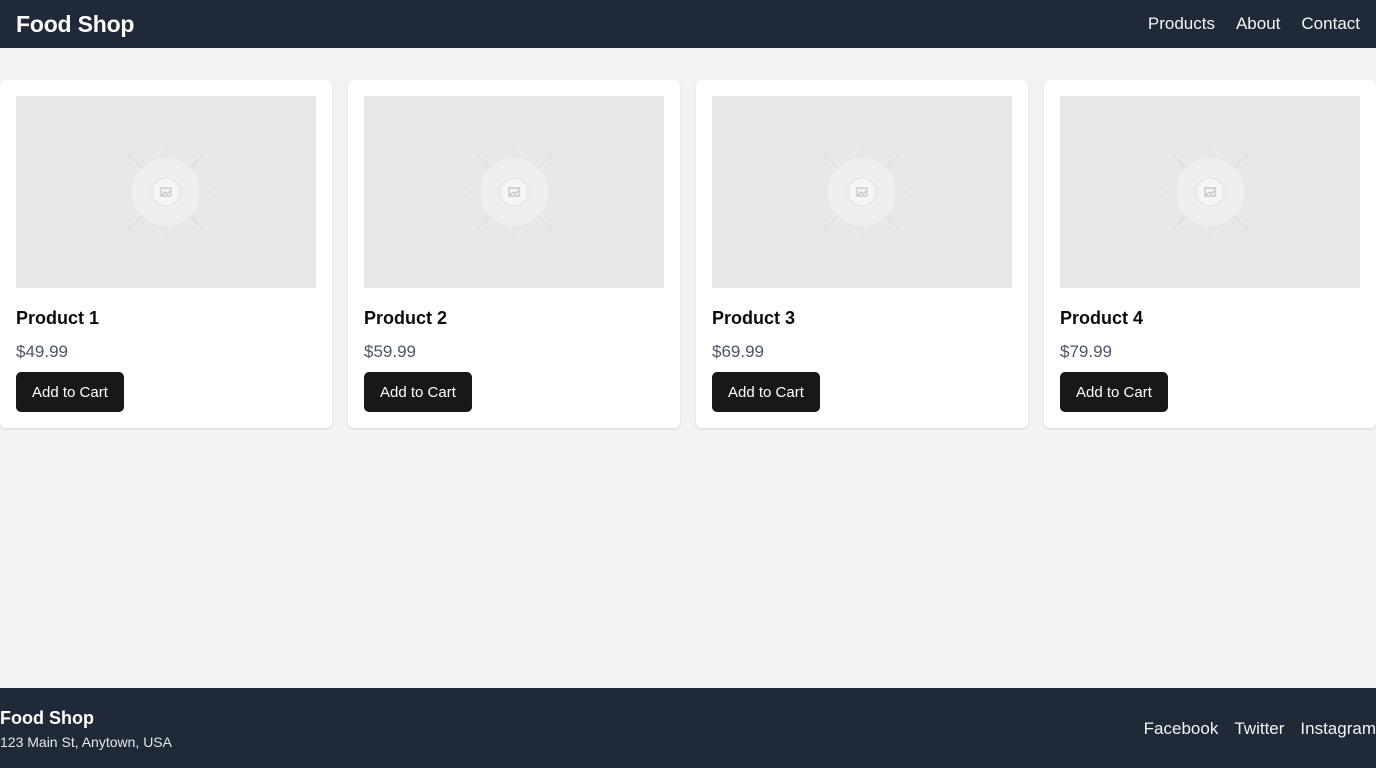  Describe the element at coordinates (1330, 24) in the screenshot. I see `nav-link-contact: Contact` at that location.